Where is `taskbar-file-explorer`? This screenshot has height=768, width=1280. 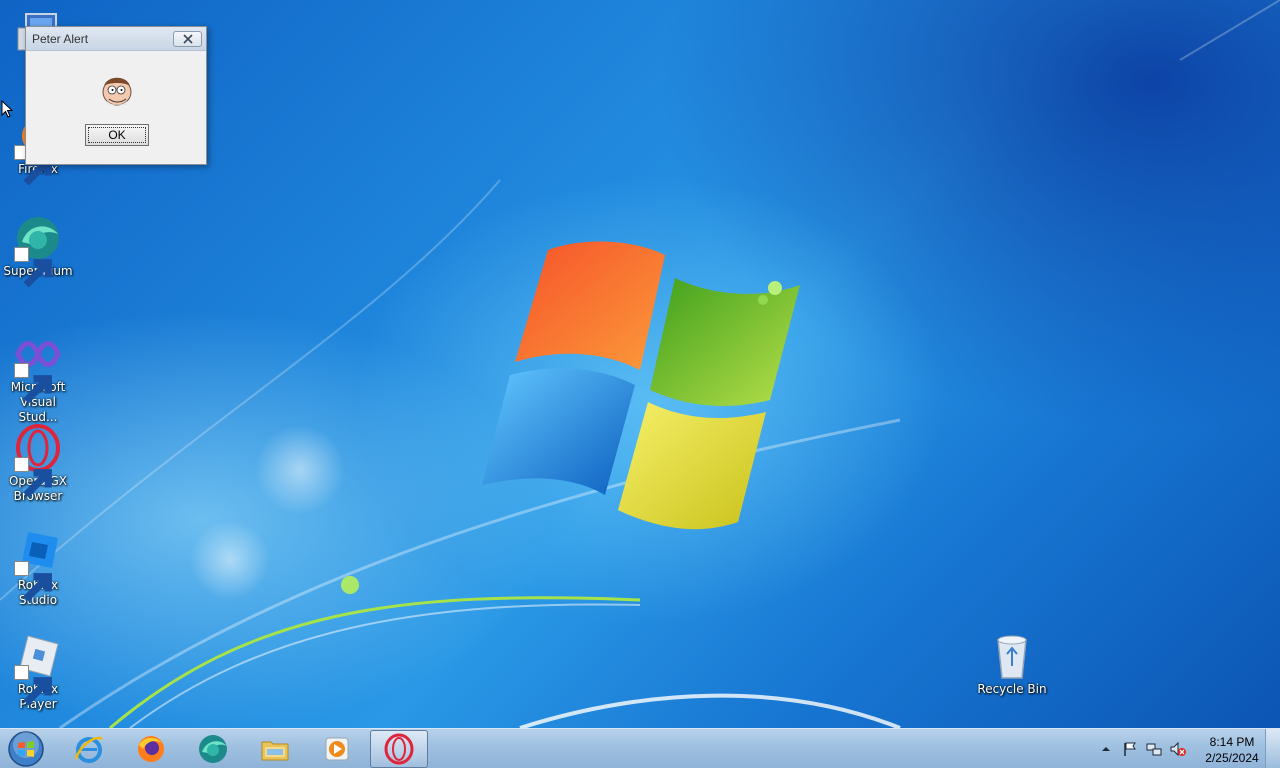 taskbar-file-explorer is located at coordinates (275, 749).